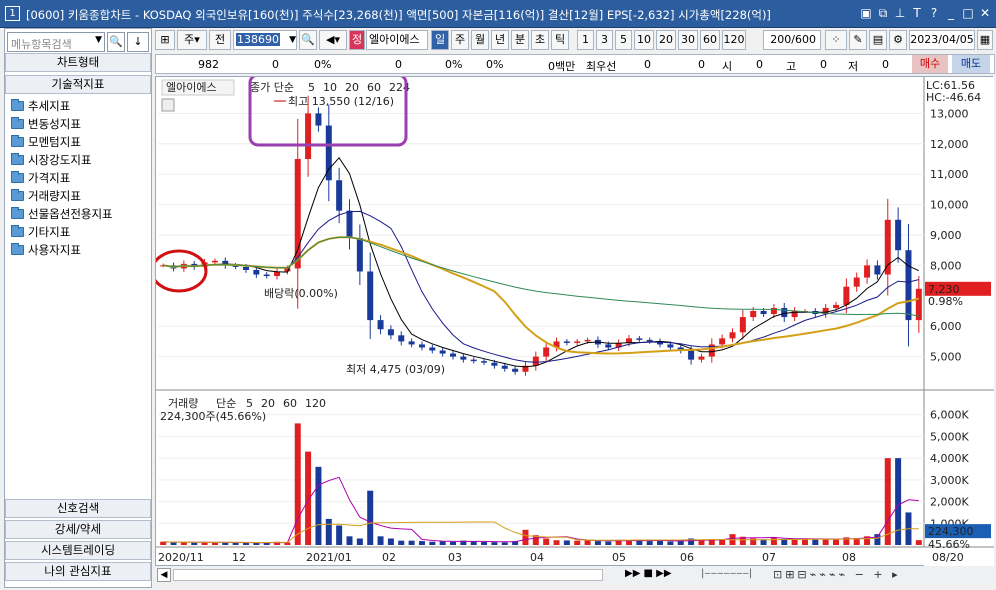 This screenshot has width=996, height=590. I want to click on help-icon: ?, so click(934, 13).